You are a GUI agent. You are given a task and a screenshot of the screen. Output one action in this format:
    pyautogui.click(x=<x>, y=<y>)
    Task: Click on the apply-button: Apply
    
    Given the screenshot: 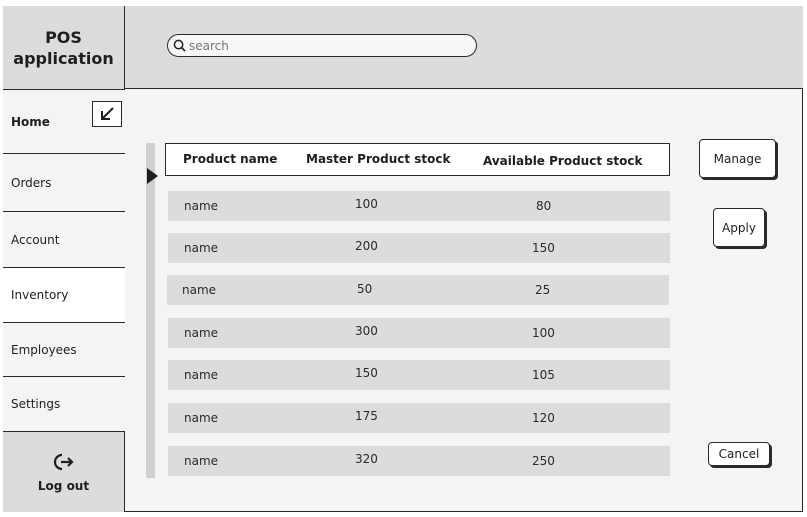 What is the action you would take?
    pyautogui.click(x=739, y=227)
    